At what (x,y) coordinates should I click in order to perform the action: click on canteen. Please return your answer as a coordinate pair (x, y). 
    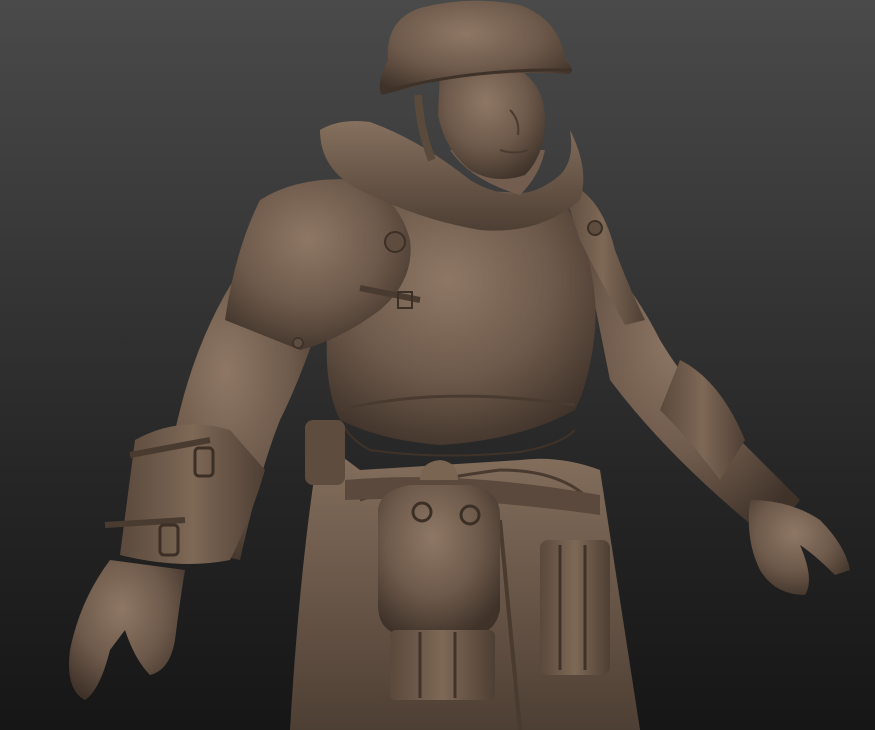
    Looking at the image, I should click on (439, 560).